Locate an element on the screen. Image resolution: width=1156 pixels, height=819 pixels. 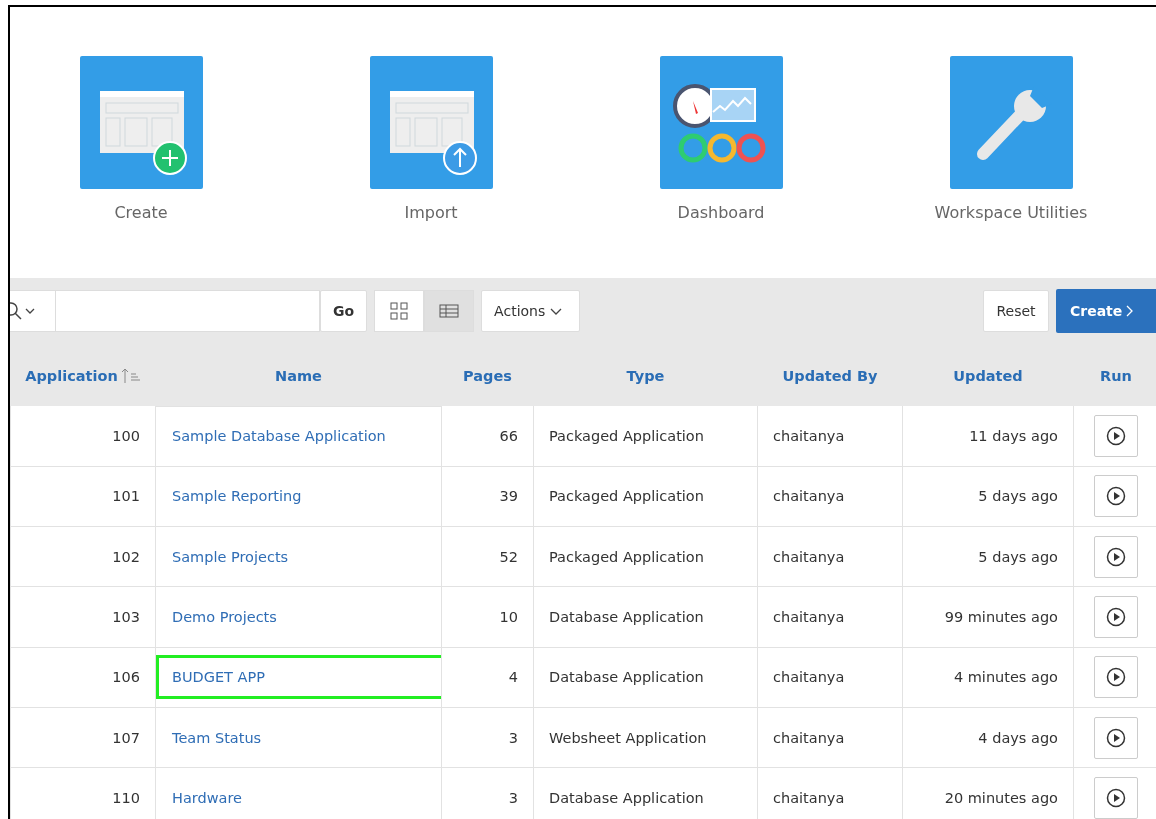
app-name-link: Demo Projects is located at coordinates (224, 617).